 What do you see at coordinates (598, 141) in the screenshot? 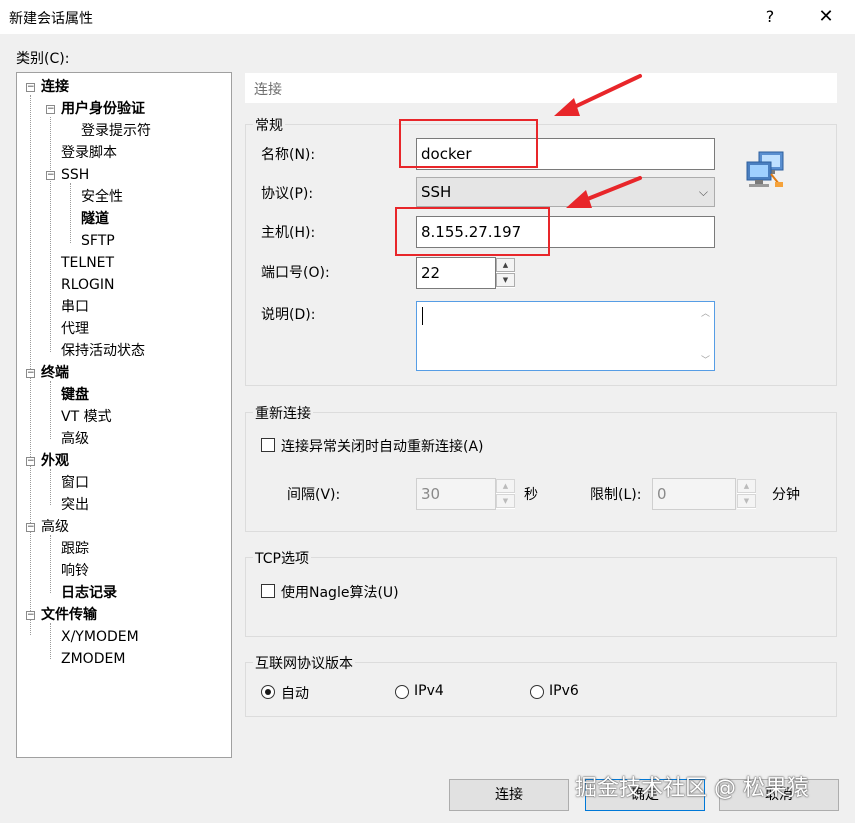
I see `annotation-arrows` at bounding box center [598, 141].